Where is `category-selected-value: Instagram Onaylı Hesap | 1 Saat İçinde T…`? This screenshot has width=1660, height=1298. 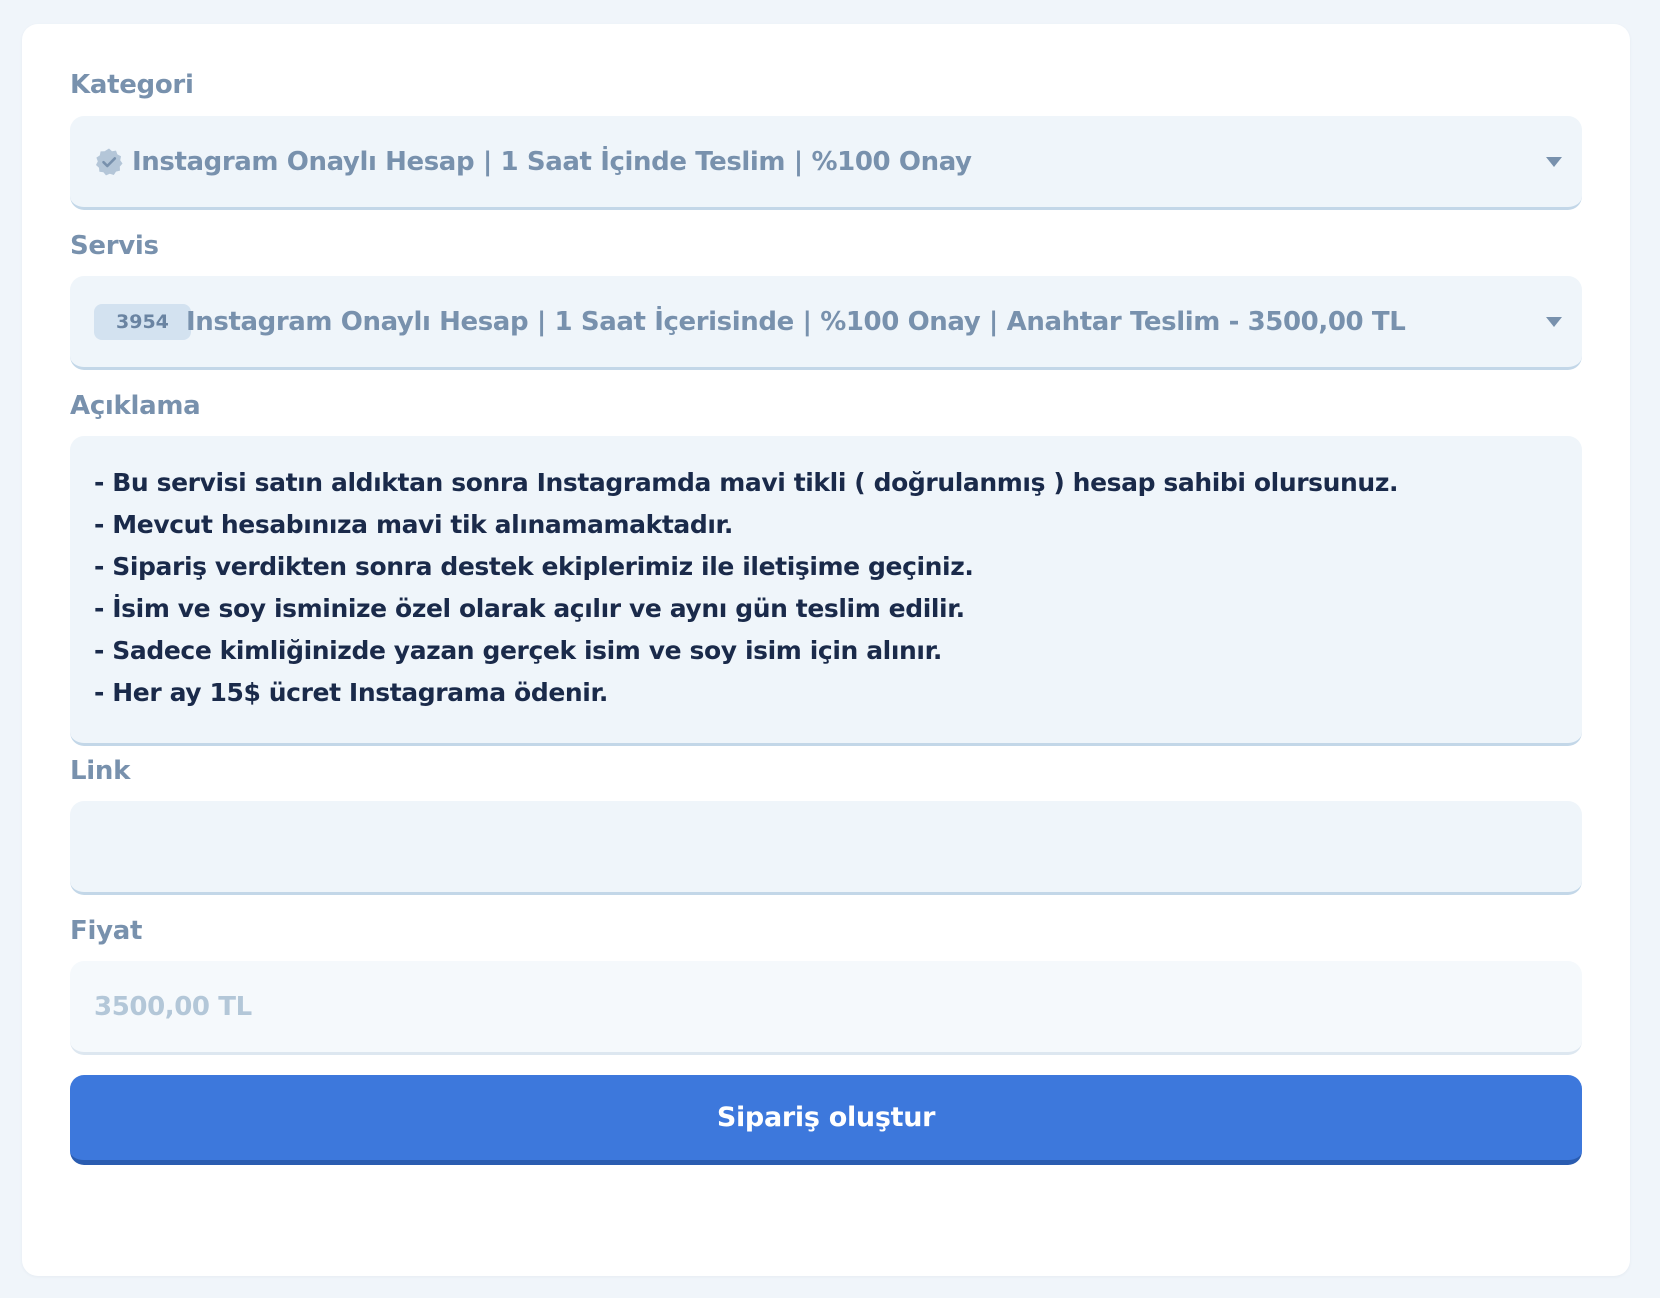
category-selected-value: Instagram Onaylı Hesap | 1 Saat İçinde T… is located at coordinates (552, 161).